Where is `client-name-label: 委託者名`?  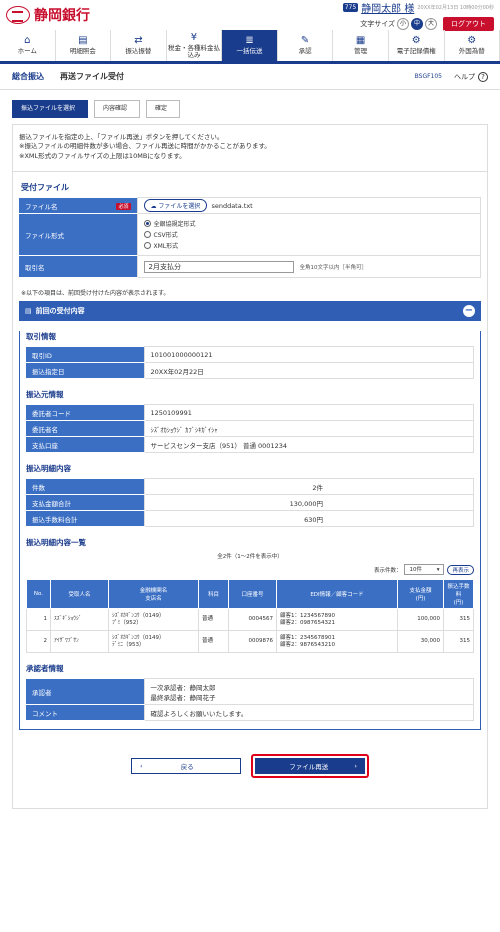
client-name-label: 委託者名 is located at coordinates (85, 429).